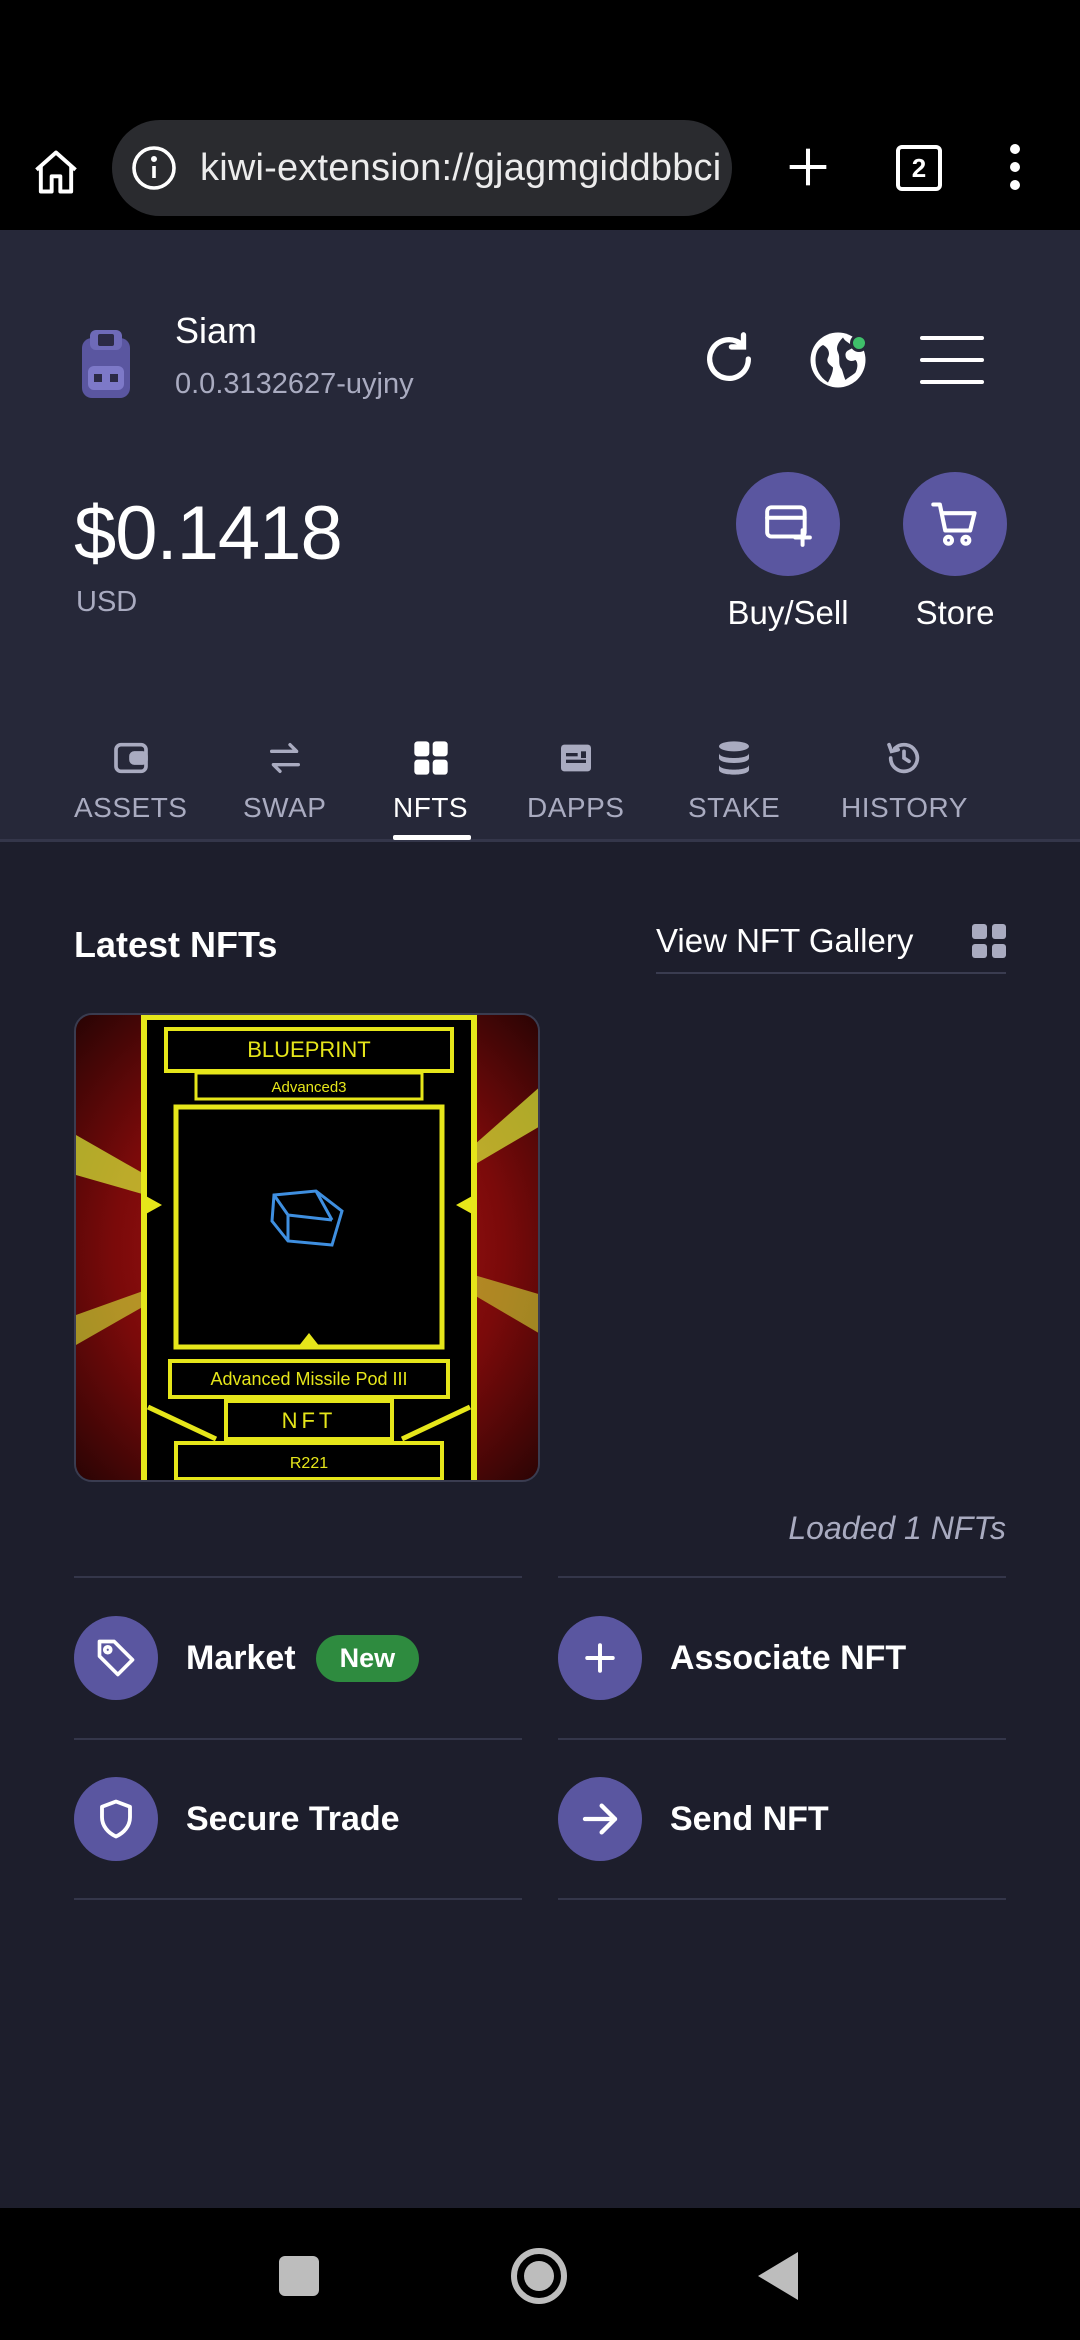  I want to click on card-plus-icon, so click(788, 526).